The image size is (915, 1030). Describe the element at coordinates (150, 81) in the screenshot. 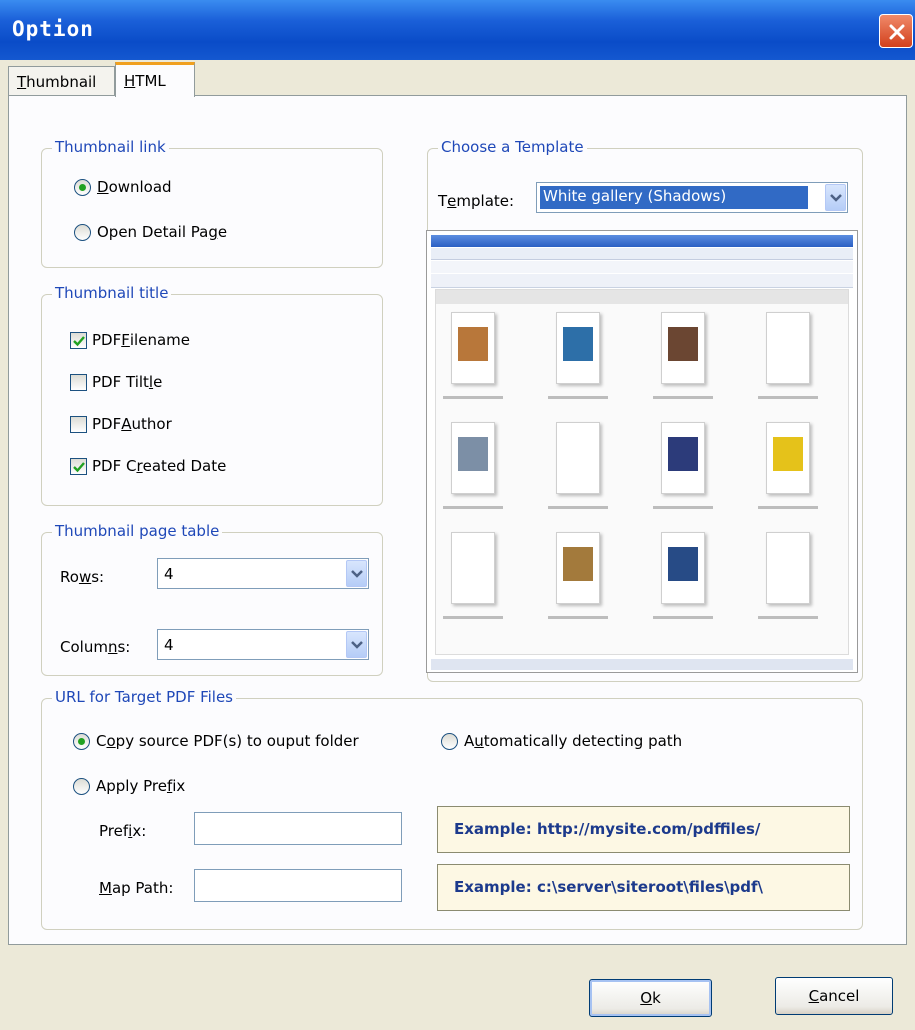

I see `tab-html-label: TML` at that location.